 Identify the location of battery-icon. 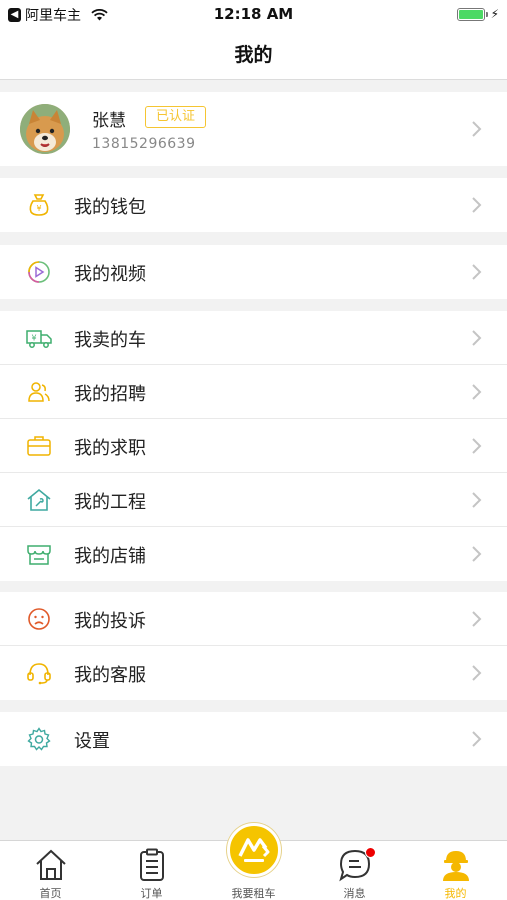
(470, 14).